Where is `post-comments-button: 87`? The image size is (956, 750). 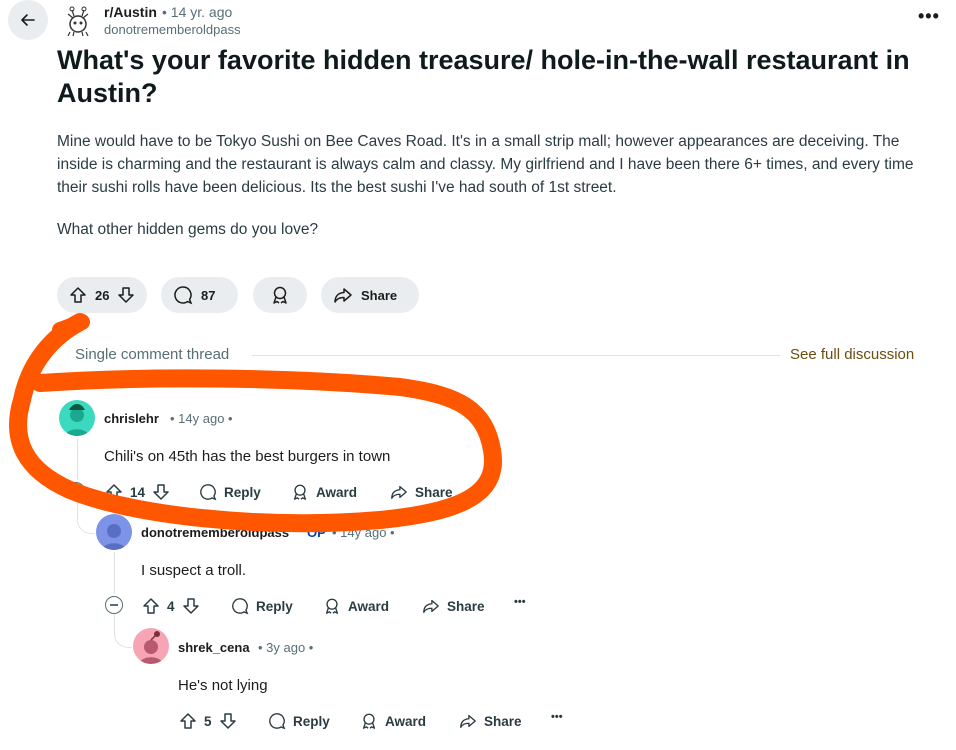 post-comments-button: 87 is located at coordinates (199, 295).